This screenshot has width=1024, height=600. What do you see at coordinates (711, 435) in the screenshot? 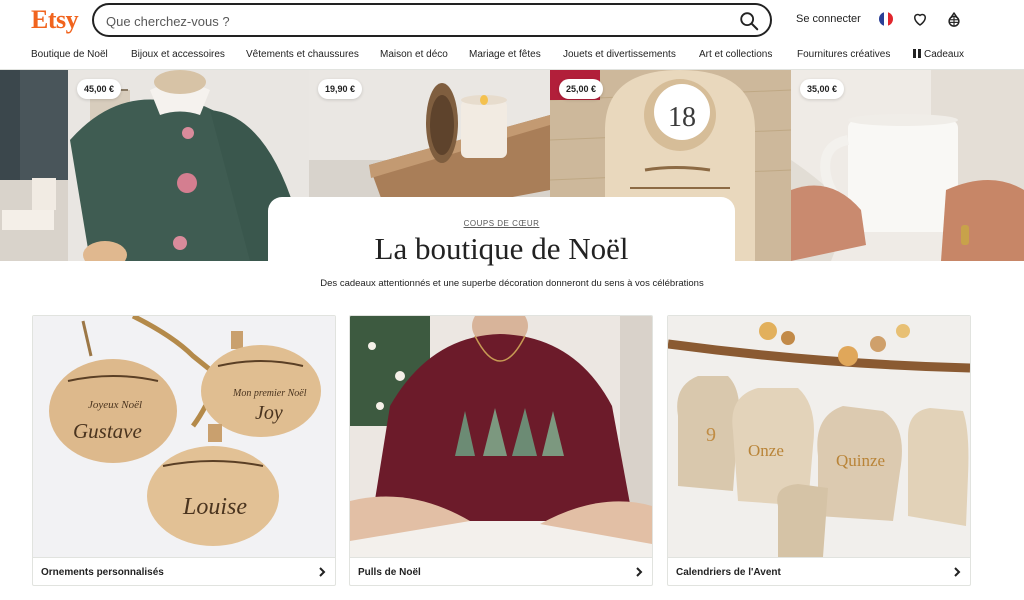
I see `bag-label: 9` at bounding box center [711, 435].